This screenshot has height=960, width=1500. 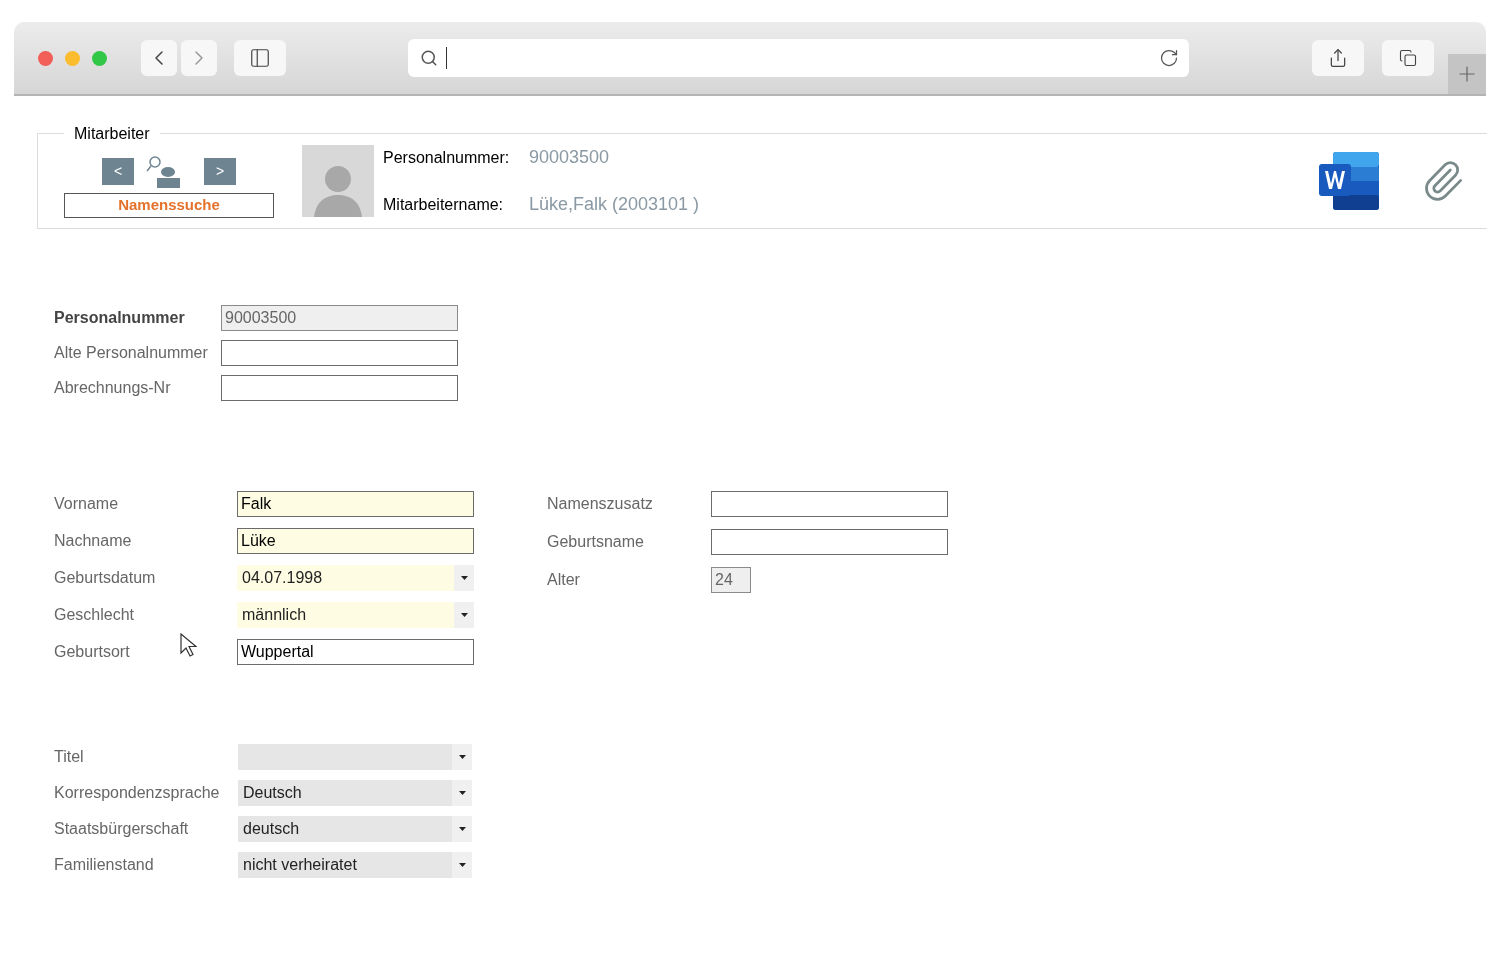 I want to click on field-label: Abrechnungs-Nr, so click(x=112, y=388).